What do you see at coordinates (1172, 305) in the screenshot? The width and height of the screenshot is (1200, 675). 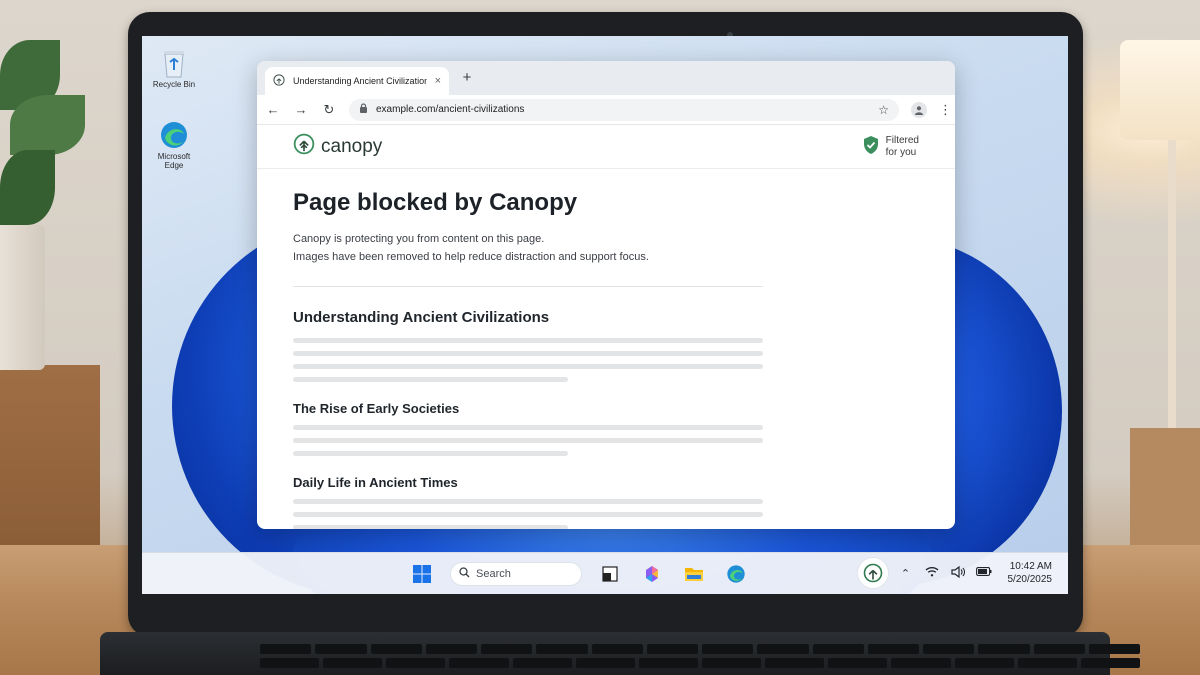 I see `lamp-stand` at bounding box center [1172, 305].